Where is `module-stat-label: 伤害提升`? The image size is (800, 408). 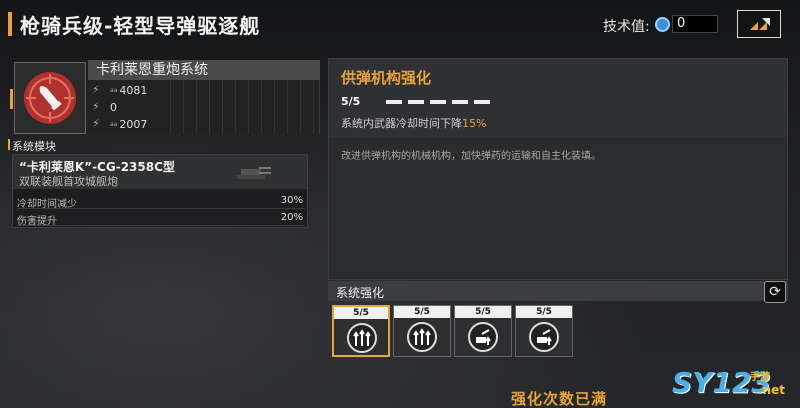 module-stat-label: 伤害提升 is located at coordinates (37, 221).